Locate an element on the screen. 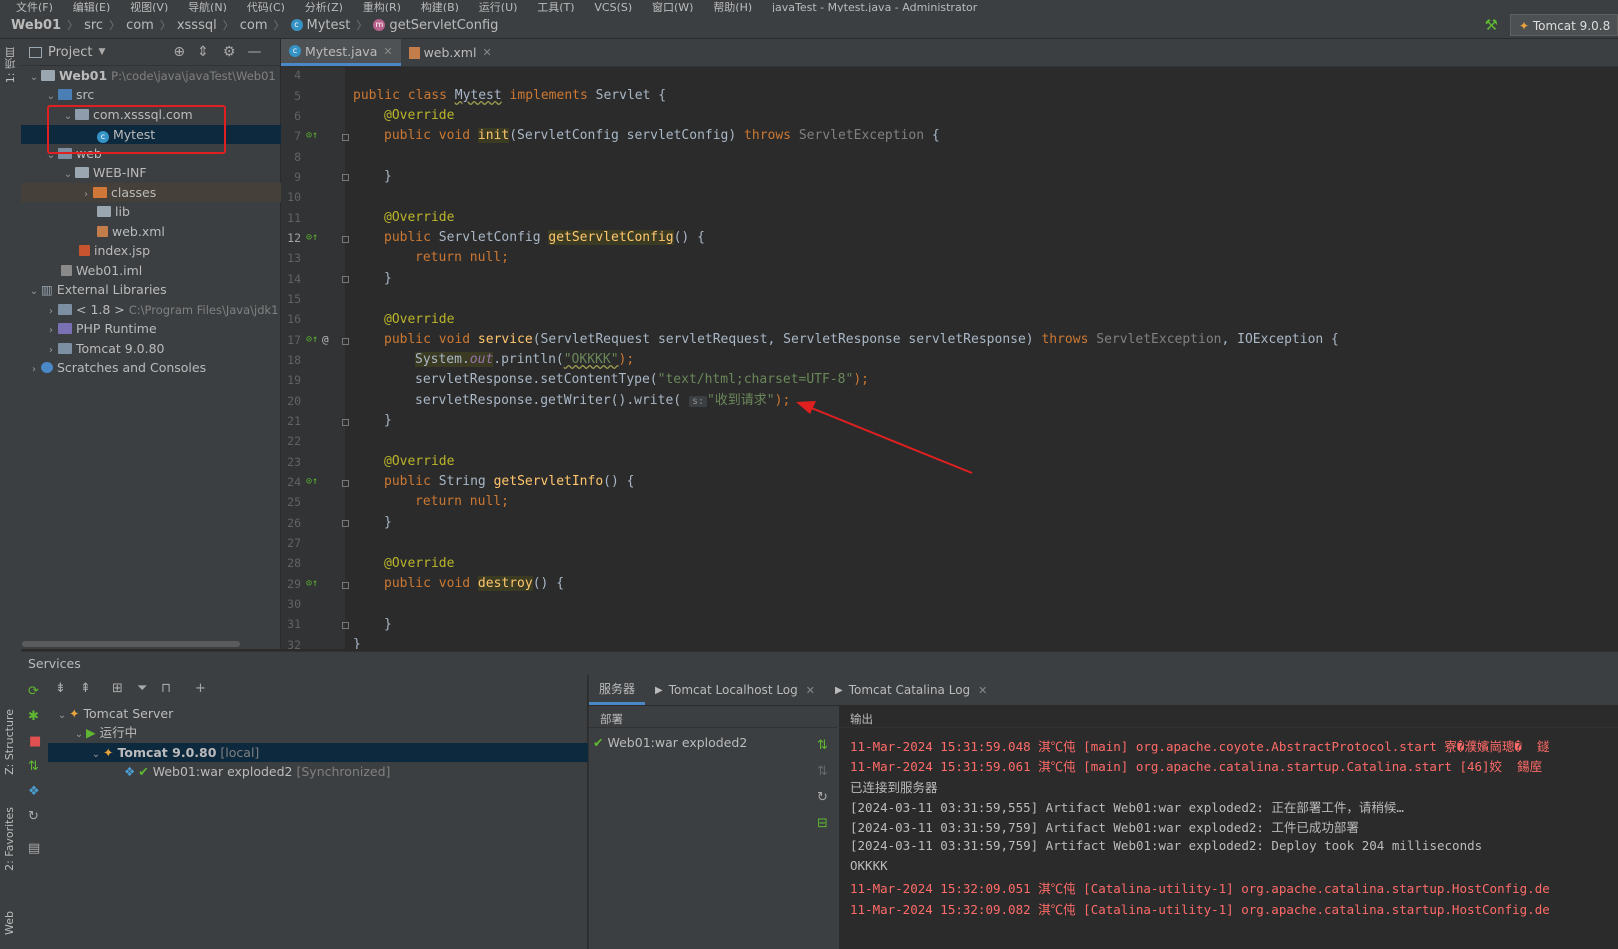  service-item-running: ⌄ ▶ 运行中 is located at coordinates (329, 732).